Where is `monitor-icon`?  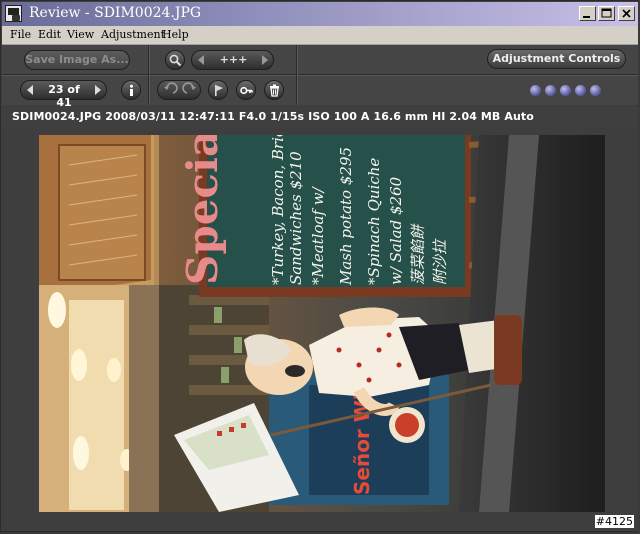 monitor-icon is located at coordinates (13, 11).